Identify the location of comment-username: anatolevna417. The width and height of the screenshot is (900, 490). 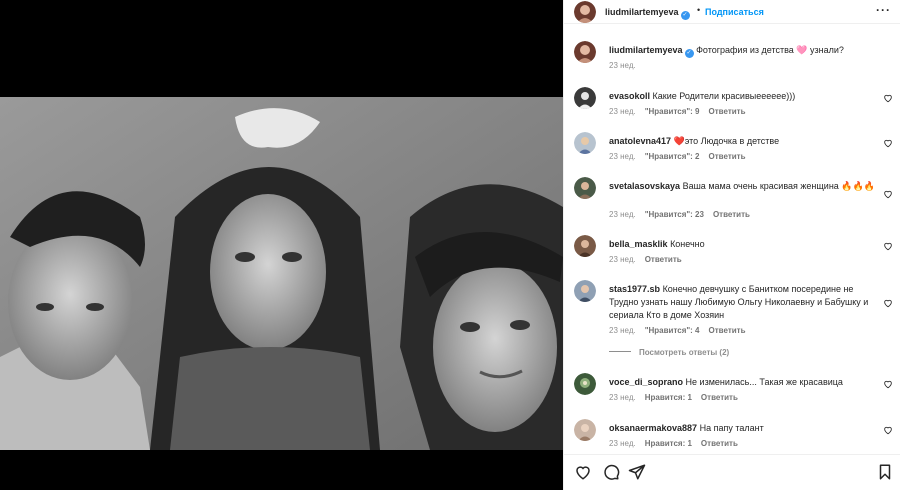
(640, 141).